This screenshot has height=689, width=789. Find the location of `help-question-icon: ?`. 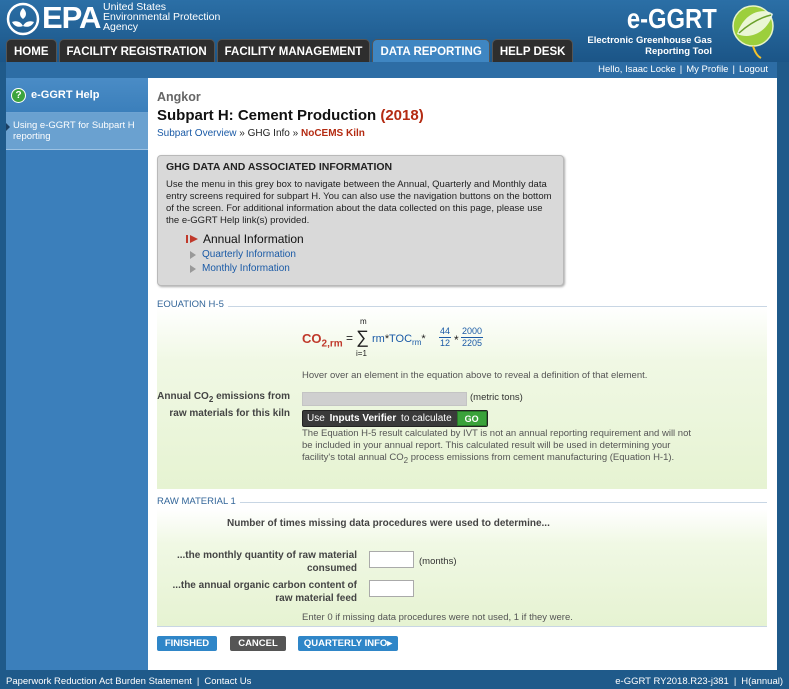

help-question-icon: ? is located at coordinates (18, 95).